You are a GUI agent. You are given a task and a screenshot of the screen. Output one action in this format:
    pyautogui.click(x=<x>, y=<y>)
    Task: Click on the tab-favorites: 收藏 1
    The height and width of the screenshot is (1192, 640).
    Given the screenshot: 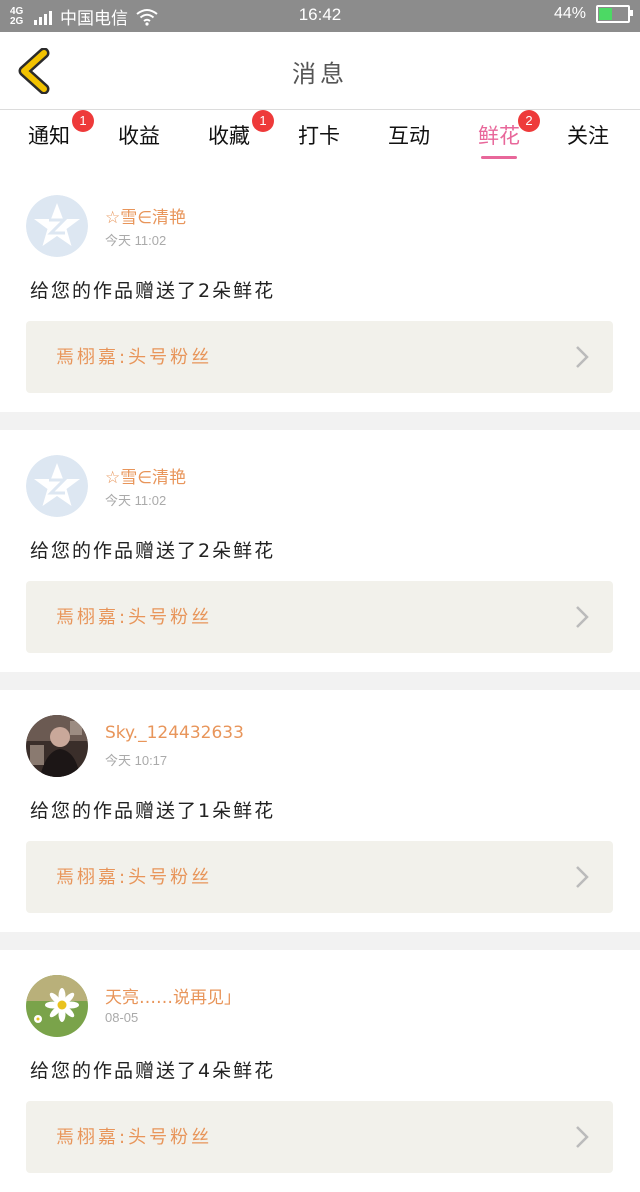 What is the action you would take?
    pyautogui.click(x=241, y=130)
    